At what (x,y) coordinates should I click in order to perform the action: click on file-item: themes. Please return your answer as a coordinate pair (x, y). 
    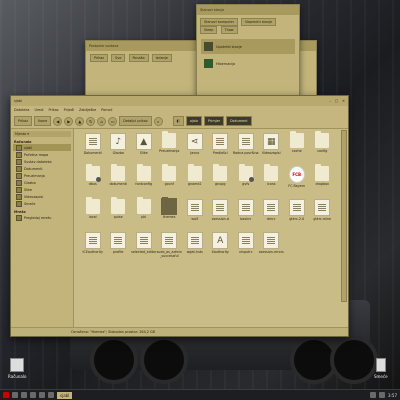
    Looking at the image, I should click on (170, 213).